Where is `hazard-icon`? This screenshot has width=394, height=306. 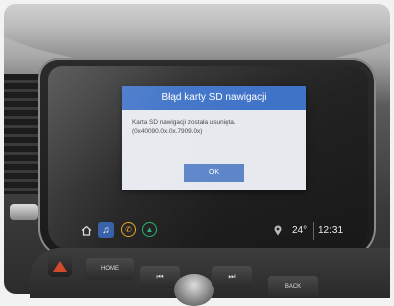 hazard-icon is located at coordinates (60, 266).